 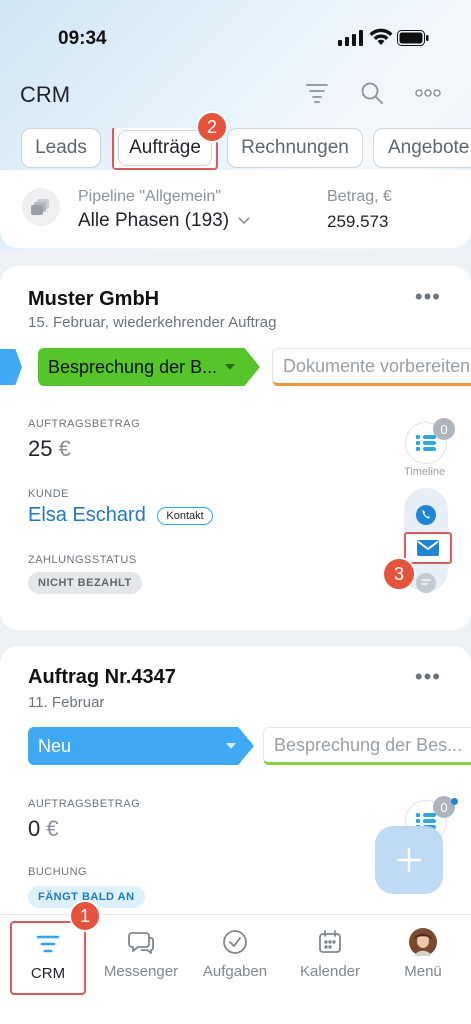 I want to click on timeline-icon, so click(x=426, y=443).